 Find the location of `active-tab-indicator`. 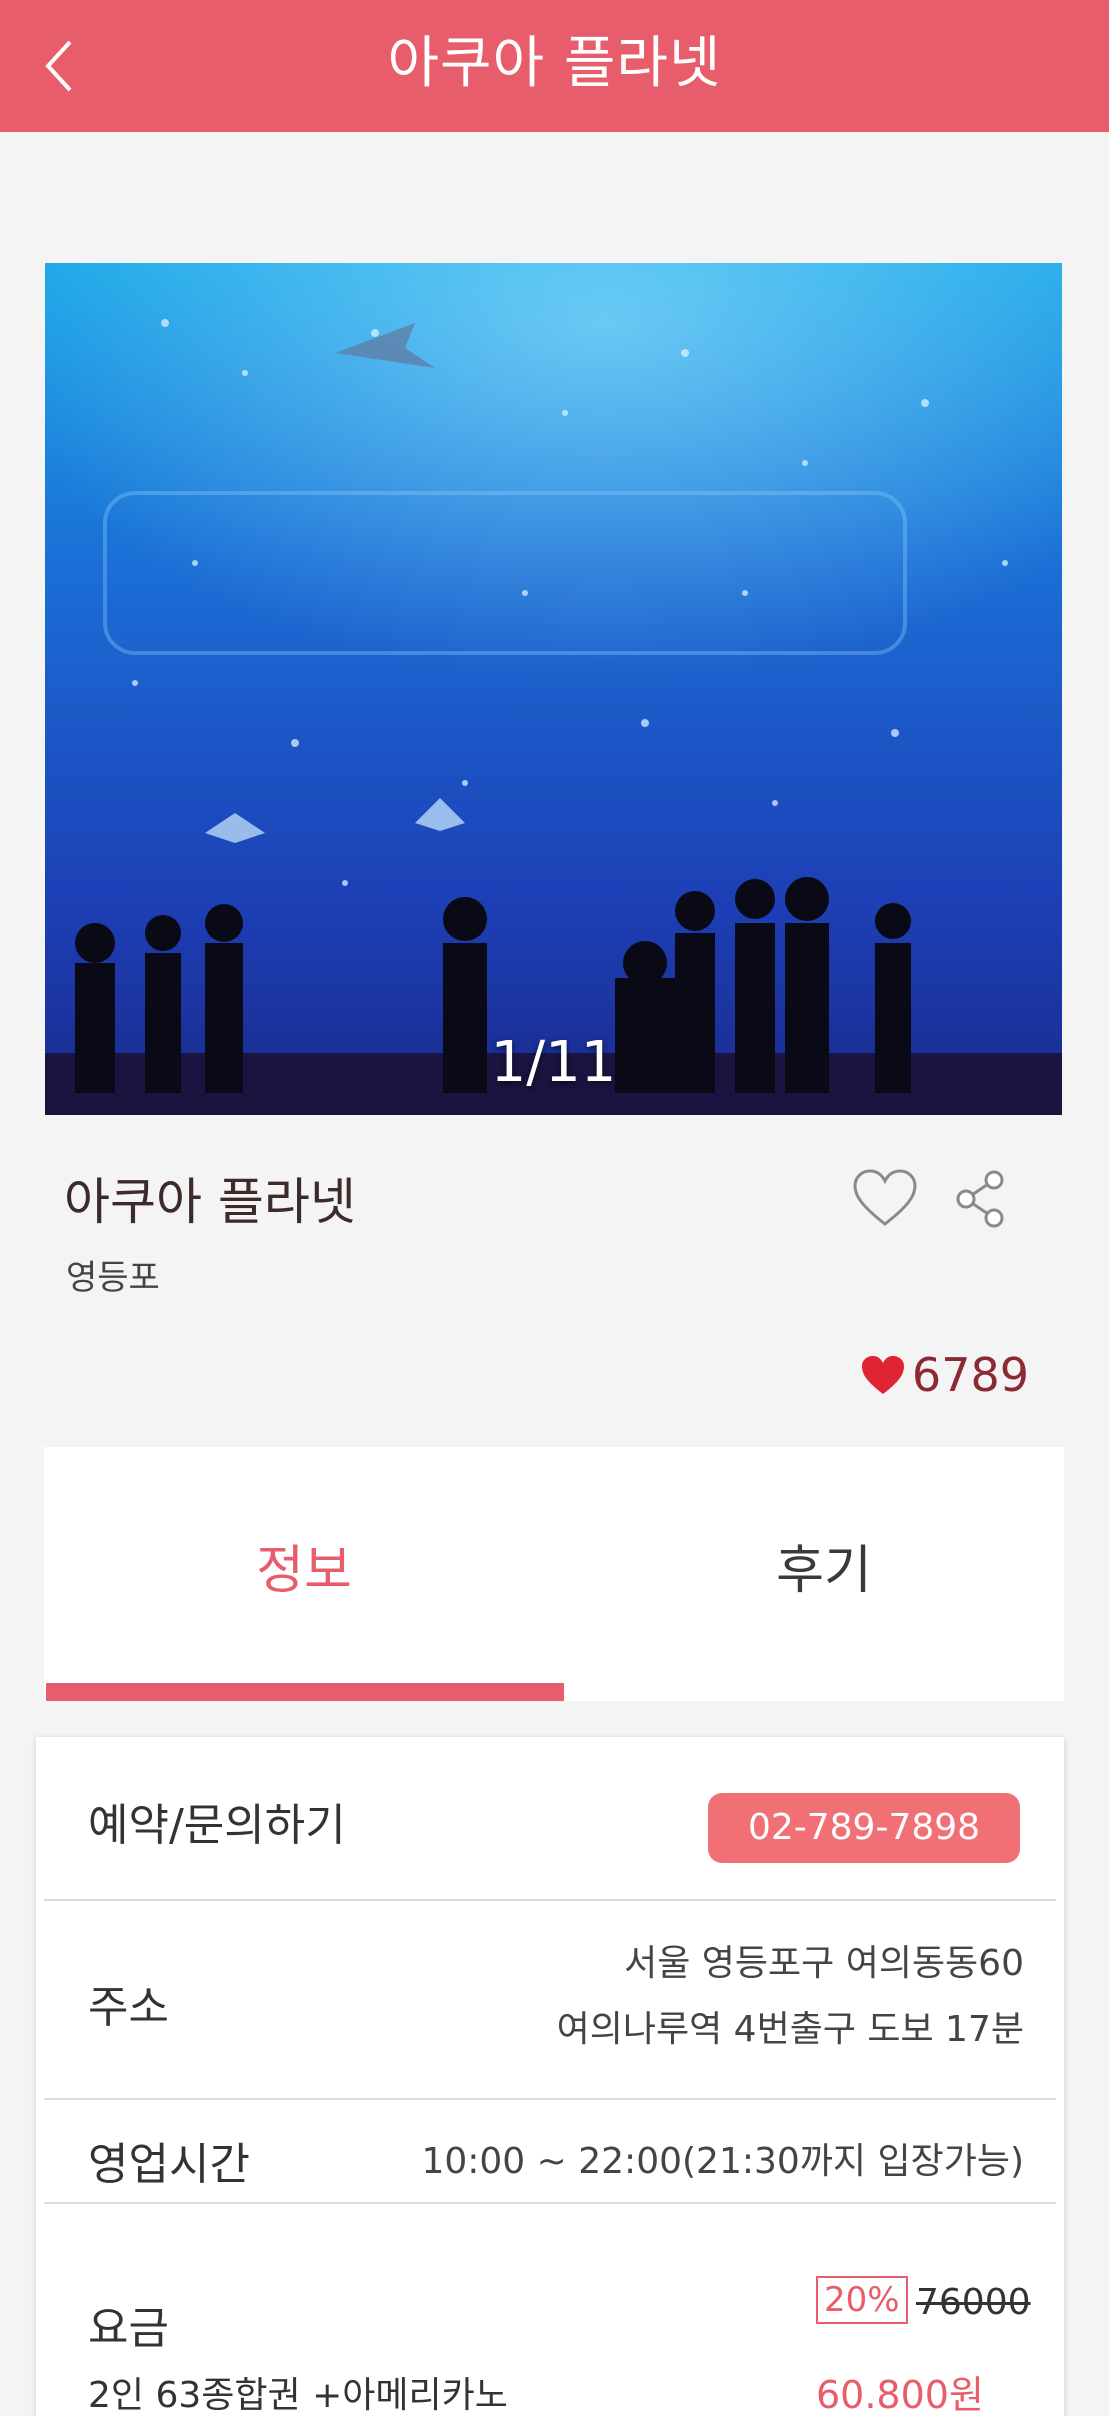

active-tab-indicator is located at coordinates (305, 1692).